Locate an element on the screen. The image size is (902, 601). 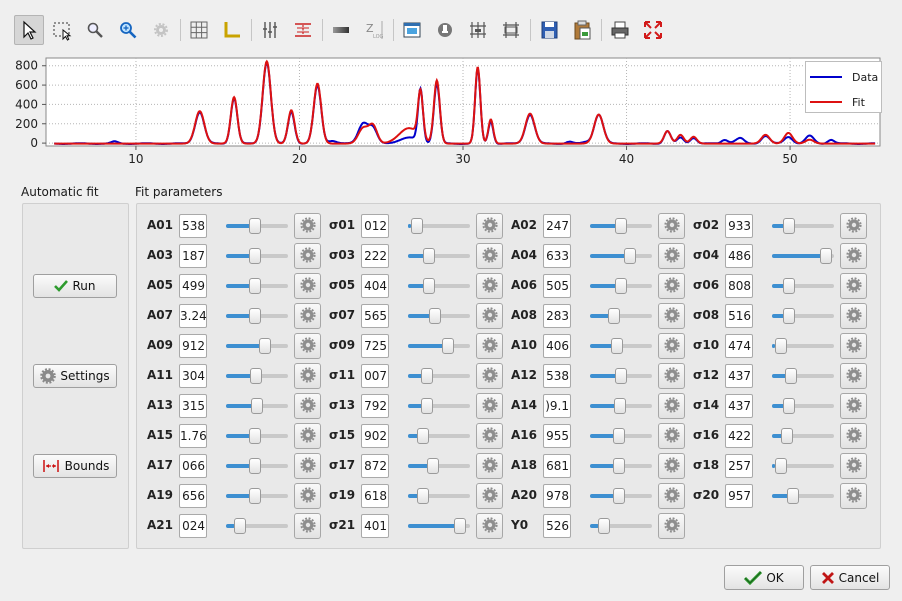
param-value-field: 618 is located at coordinates (375, 496).